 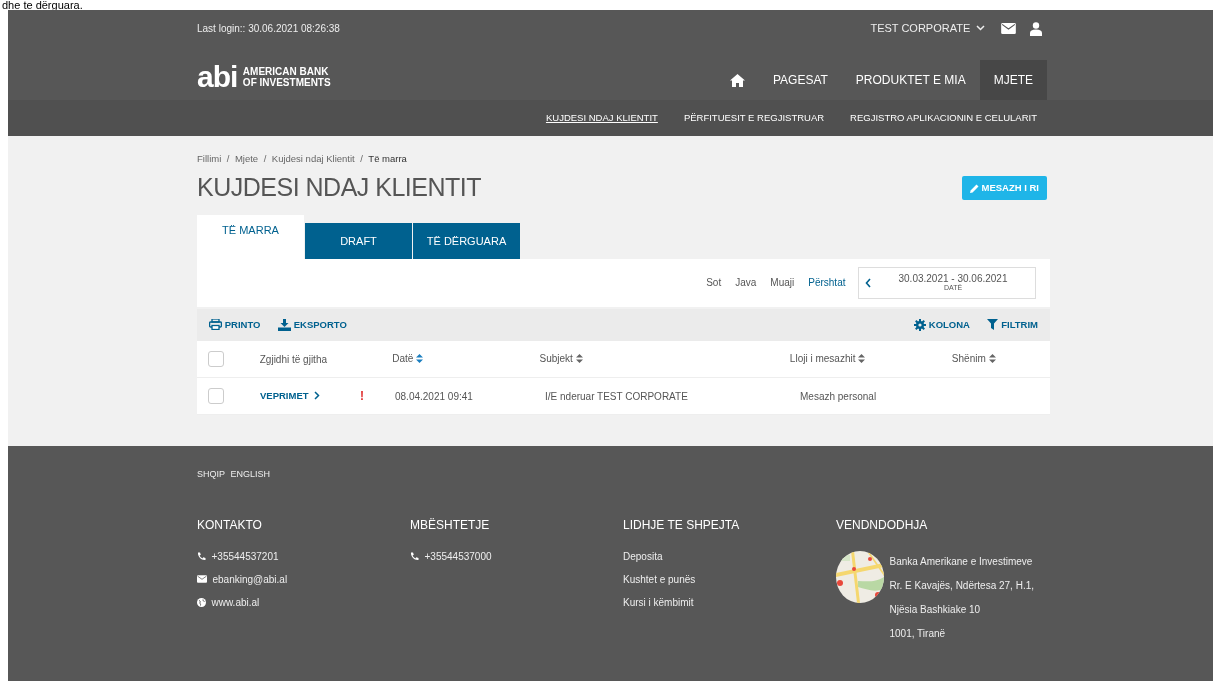 I want to click on footer-link: Deposita, so click(x=643, y=556).